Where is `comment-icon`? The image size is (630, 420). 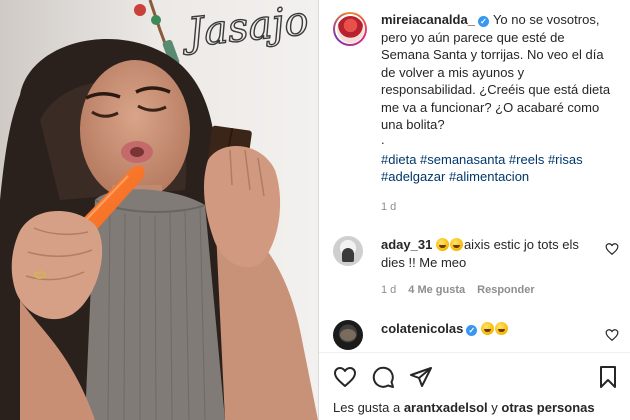 comment-icon is located at coordinates (383, 377).